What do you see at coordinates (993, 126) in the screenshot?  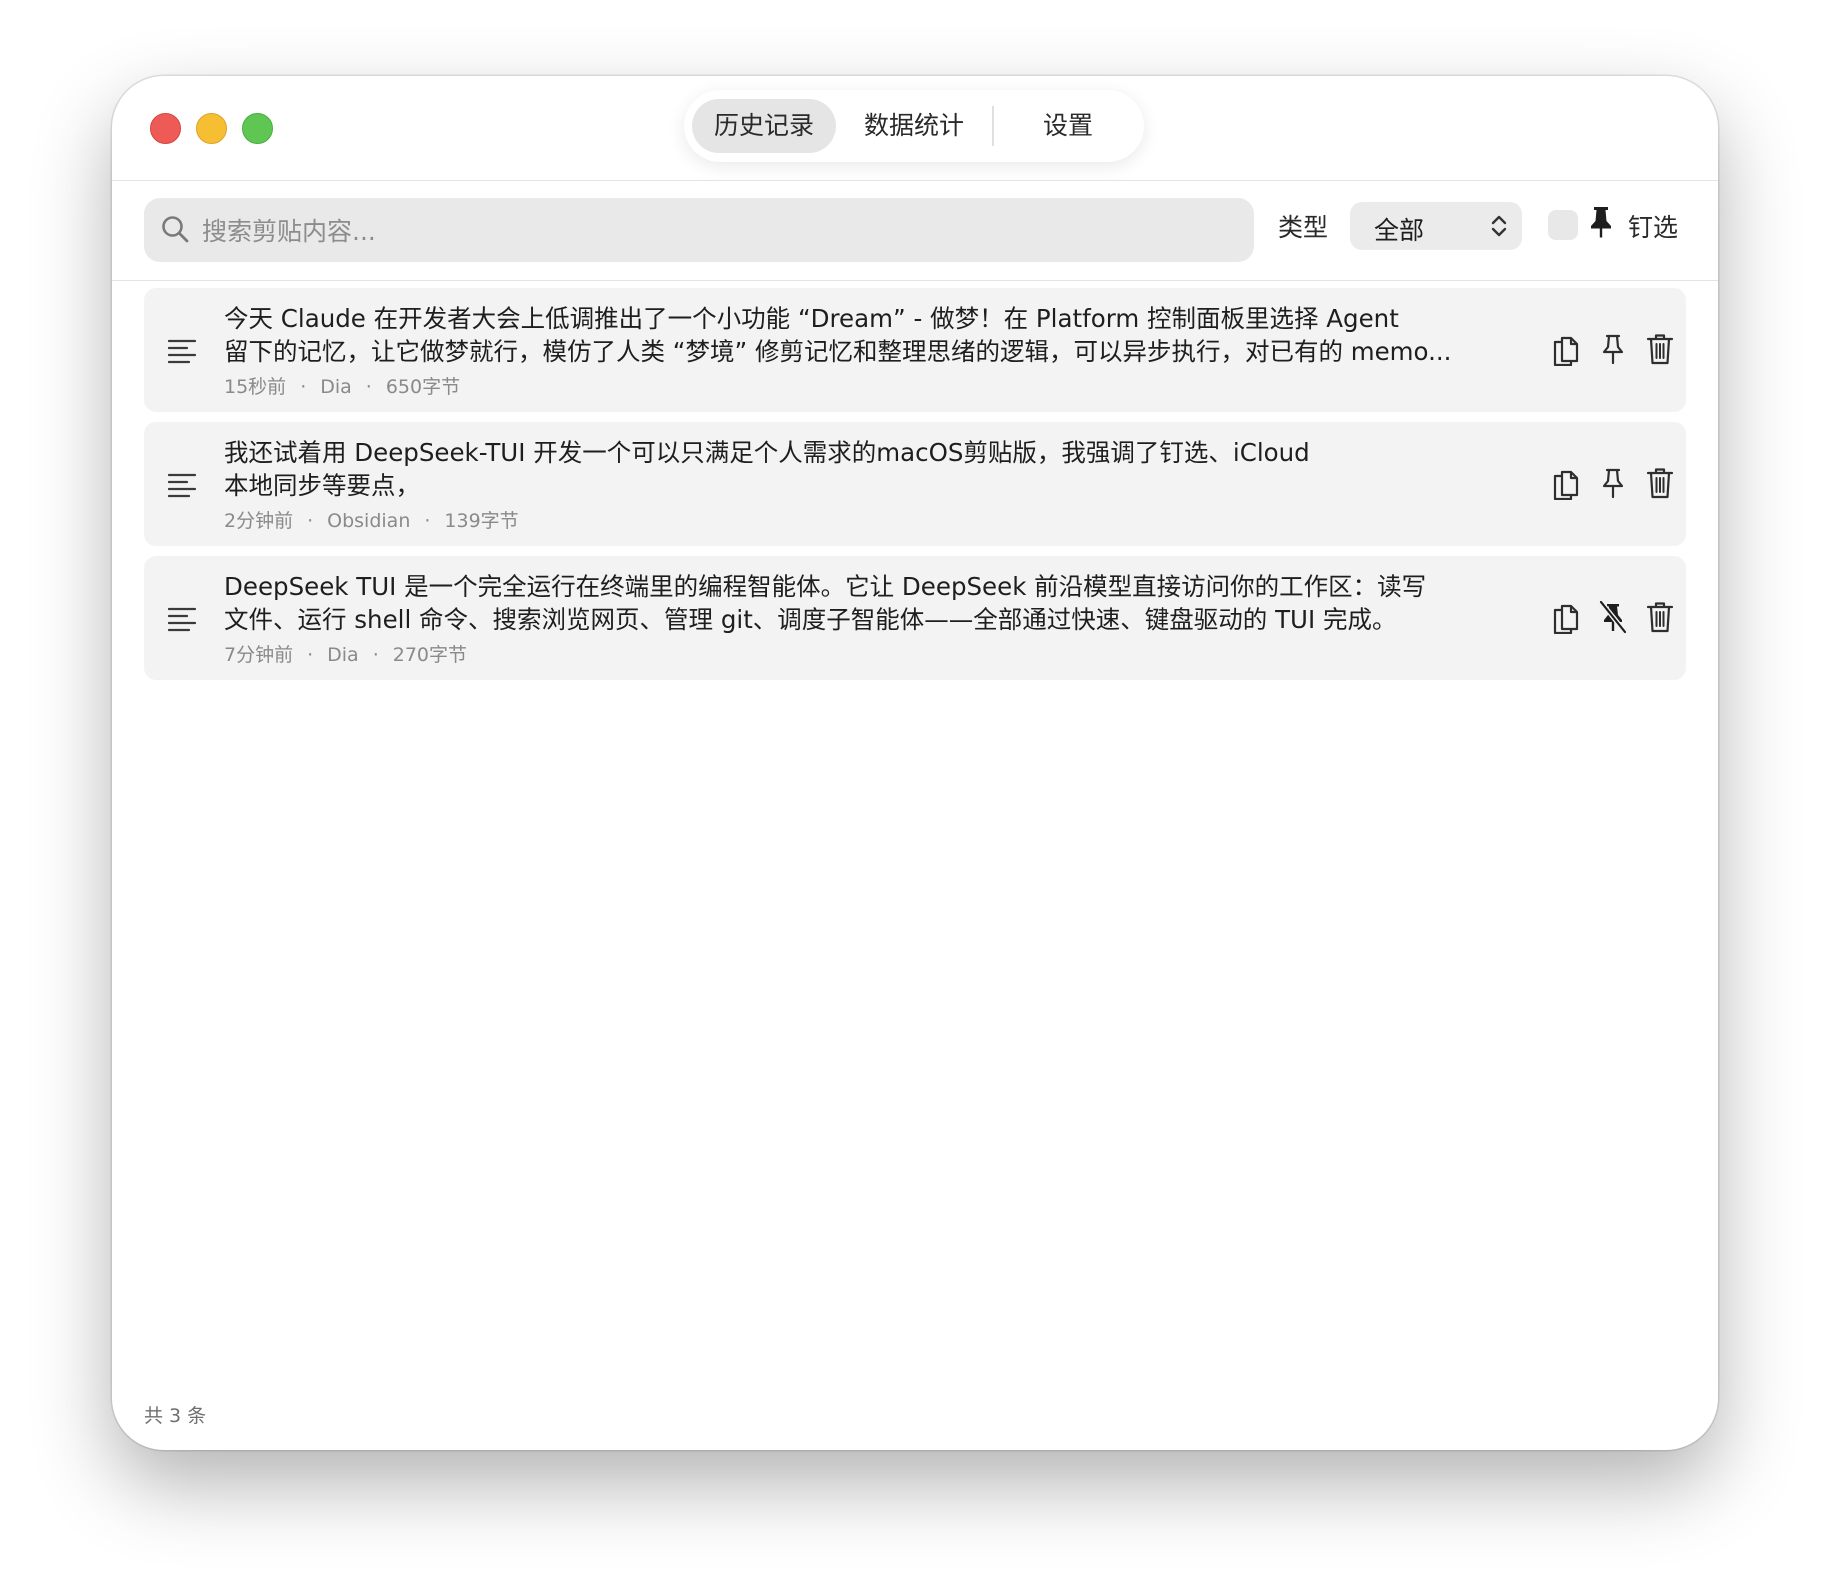 I see `tab-divider` at bounding box center [993, 126].